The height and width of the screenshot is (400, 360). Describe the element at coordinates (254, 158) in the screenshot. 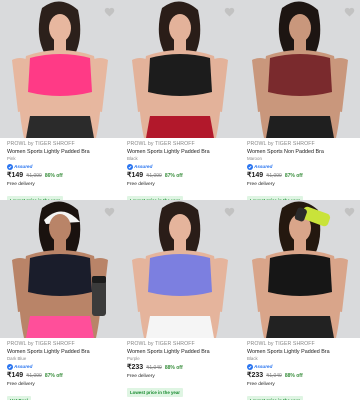

I see `product-color: Maroon` at that location.